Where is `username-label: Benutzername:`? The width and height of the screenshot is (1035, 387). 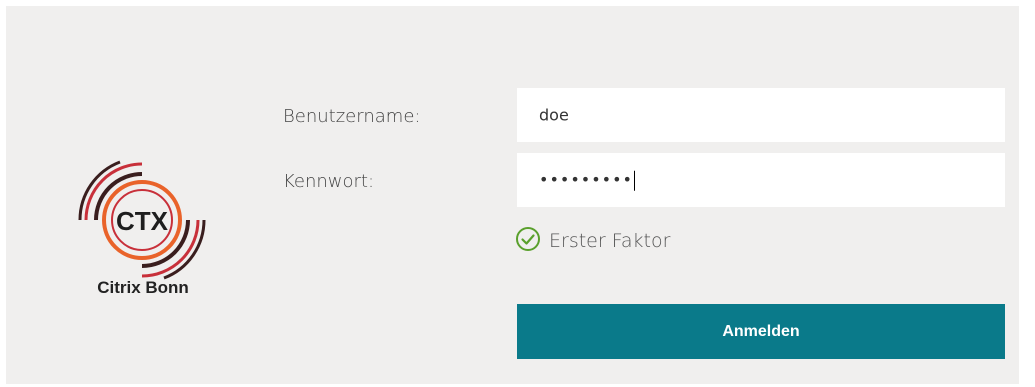
username-label: Benutzername: is located at coordinates (352, 116).